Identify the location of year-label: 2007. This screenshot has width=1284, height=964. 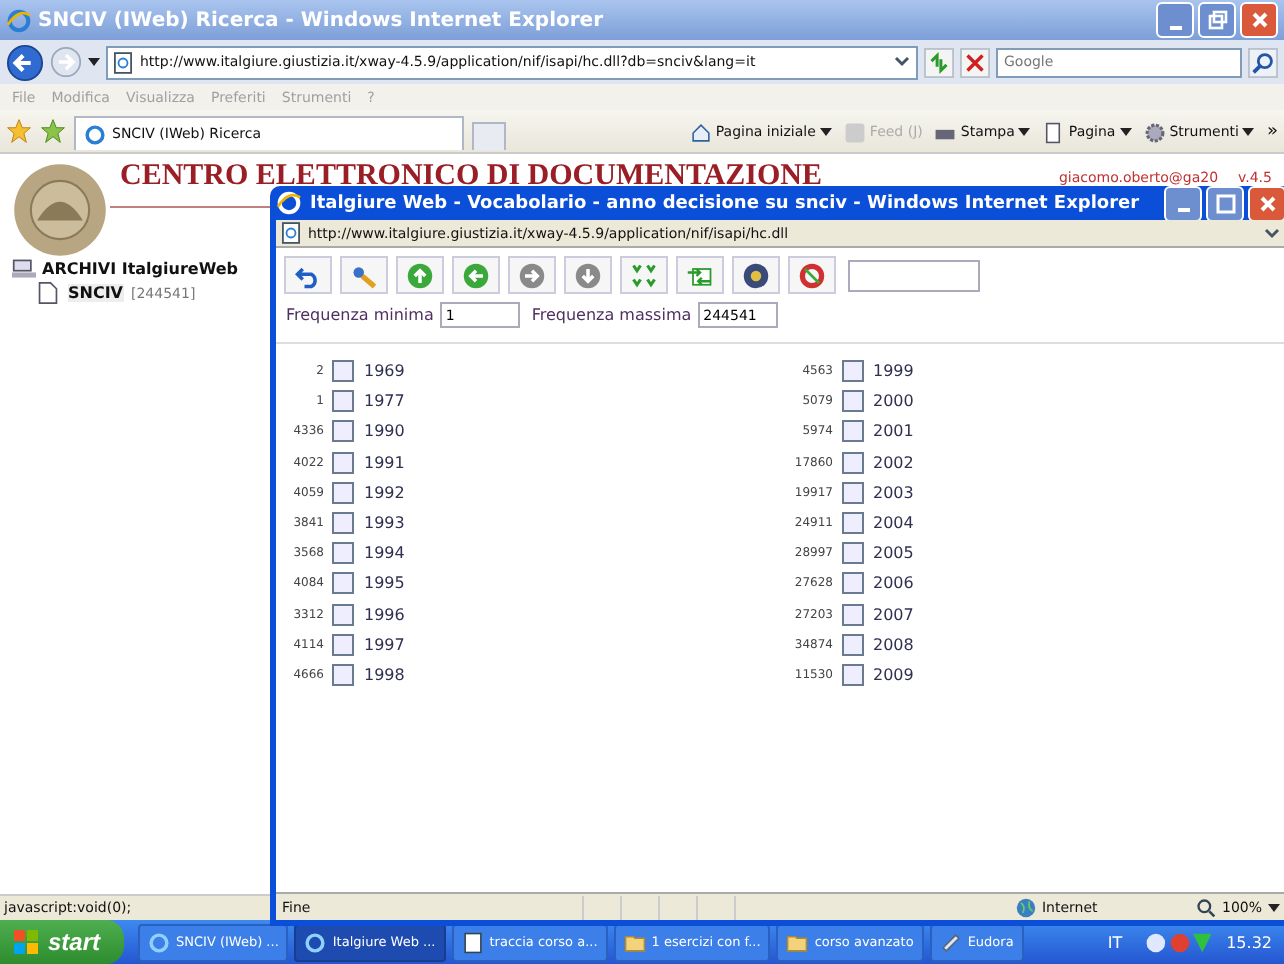
(893, 614).